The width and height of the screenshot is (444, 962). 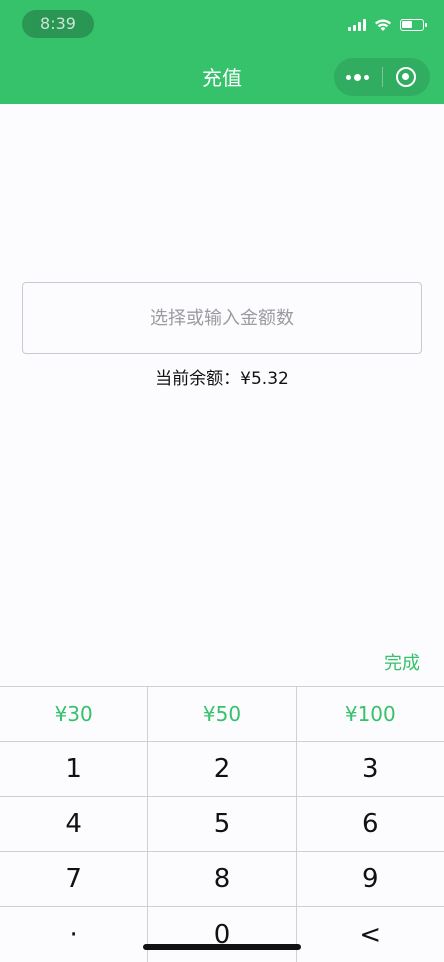 I want to click on quick-amount-row: ¥30 ¥50 ¥100, so click(x=222, y=714).